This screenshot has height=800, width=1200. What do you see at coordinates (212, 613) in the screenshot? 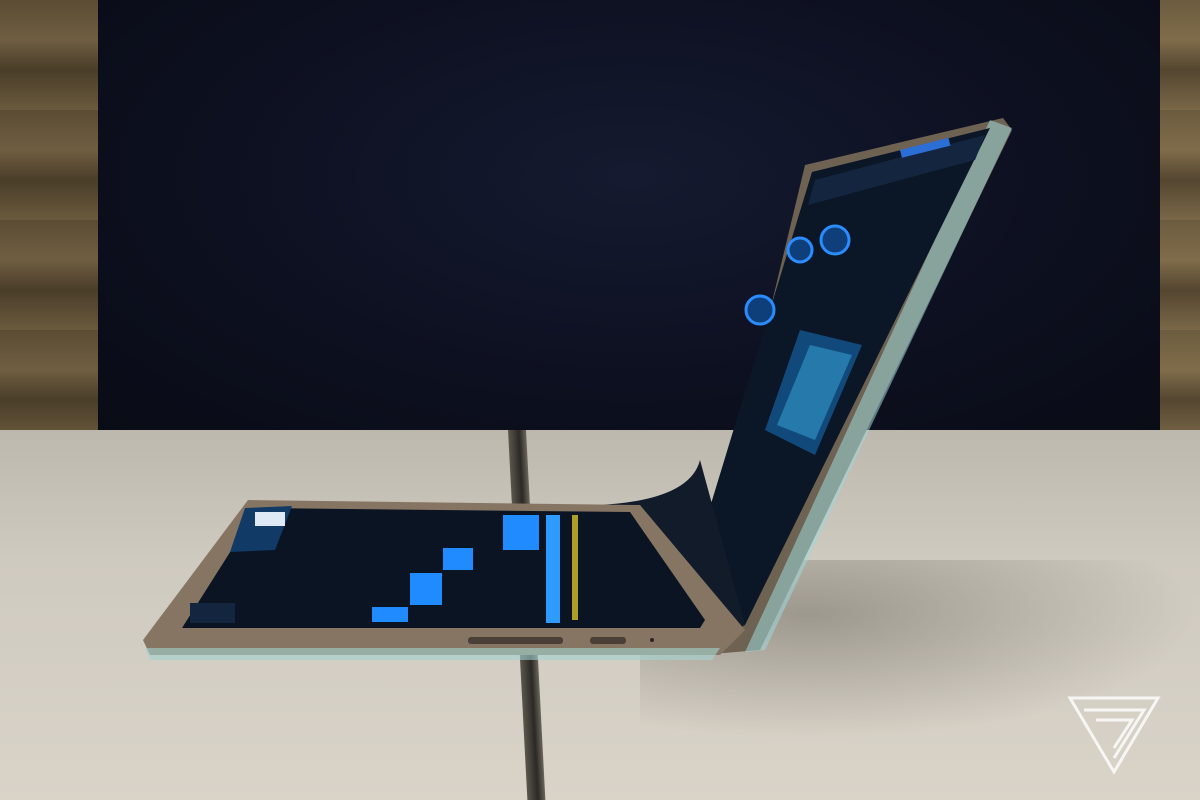
I see `bottom-toolbar` at bounding box center [212, 613].